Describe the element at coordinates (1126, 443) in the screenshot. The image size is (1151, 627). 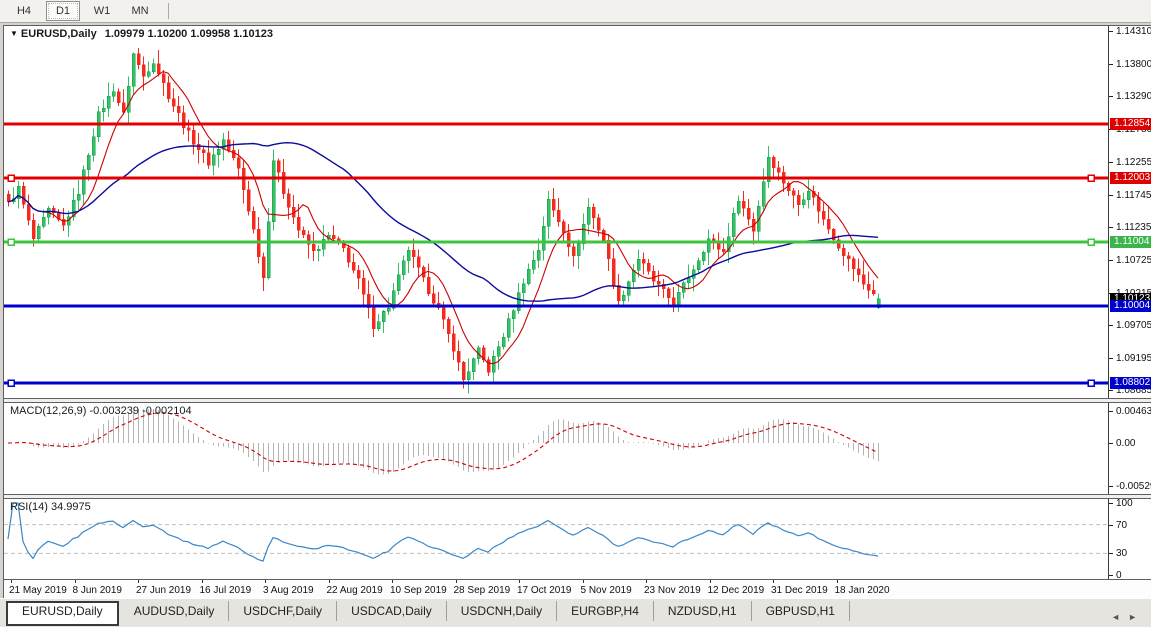
I see `macd-axis-label: 0.00` at that location.